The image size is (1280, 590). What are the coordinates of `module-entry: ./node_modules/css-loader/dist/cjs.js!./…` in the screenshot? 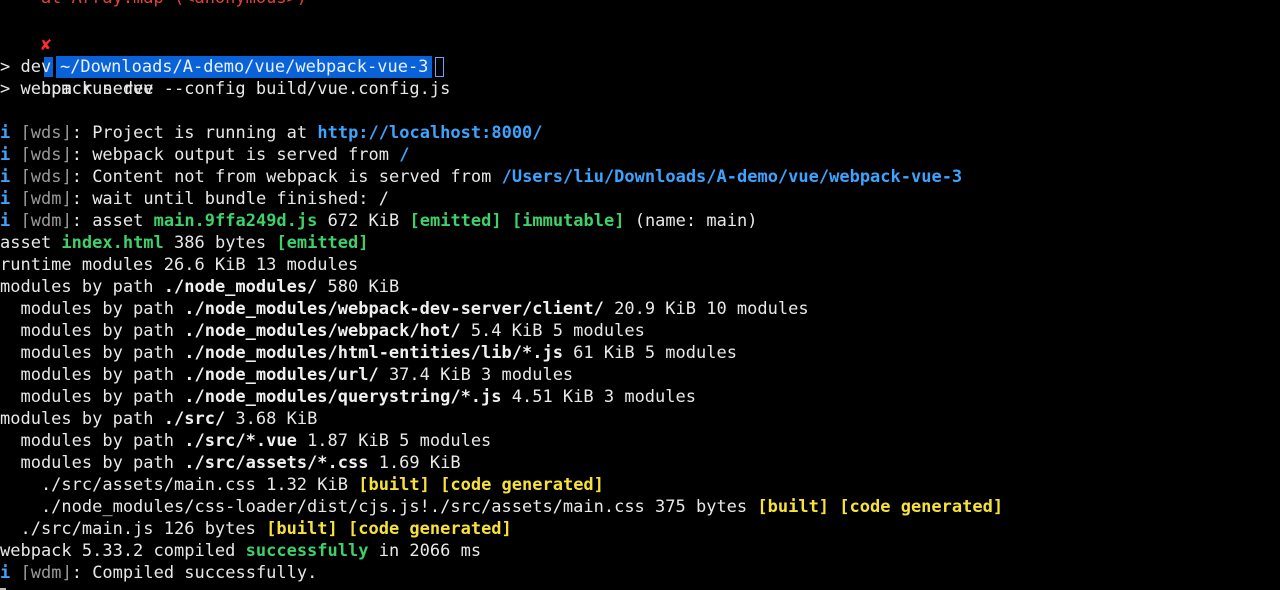 It's located at (379, 507).